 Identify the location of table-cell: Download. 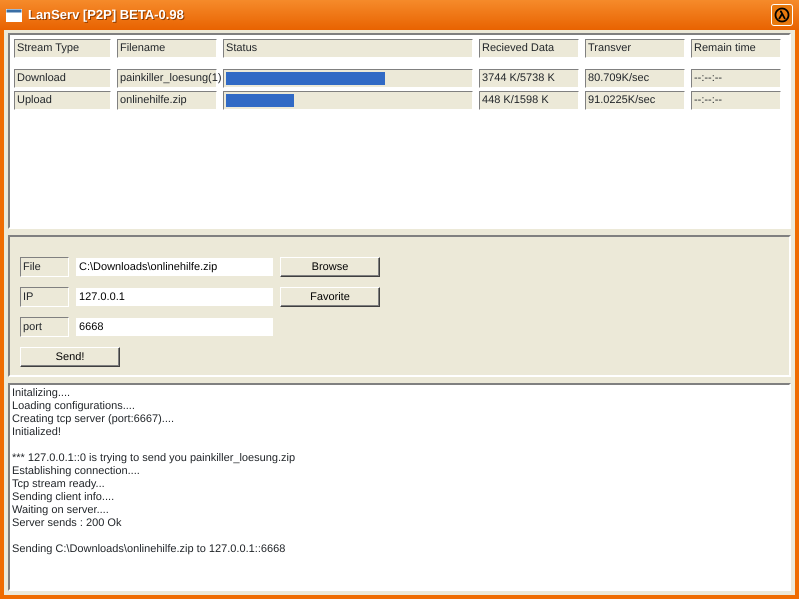
(62, 78).